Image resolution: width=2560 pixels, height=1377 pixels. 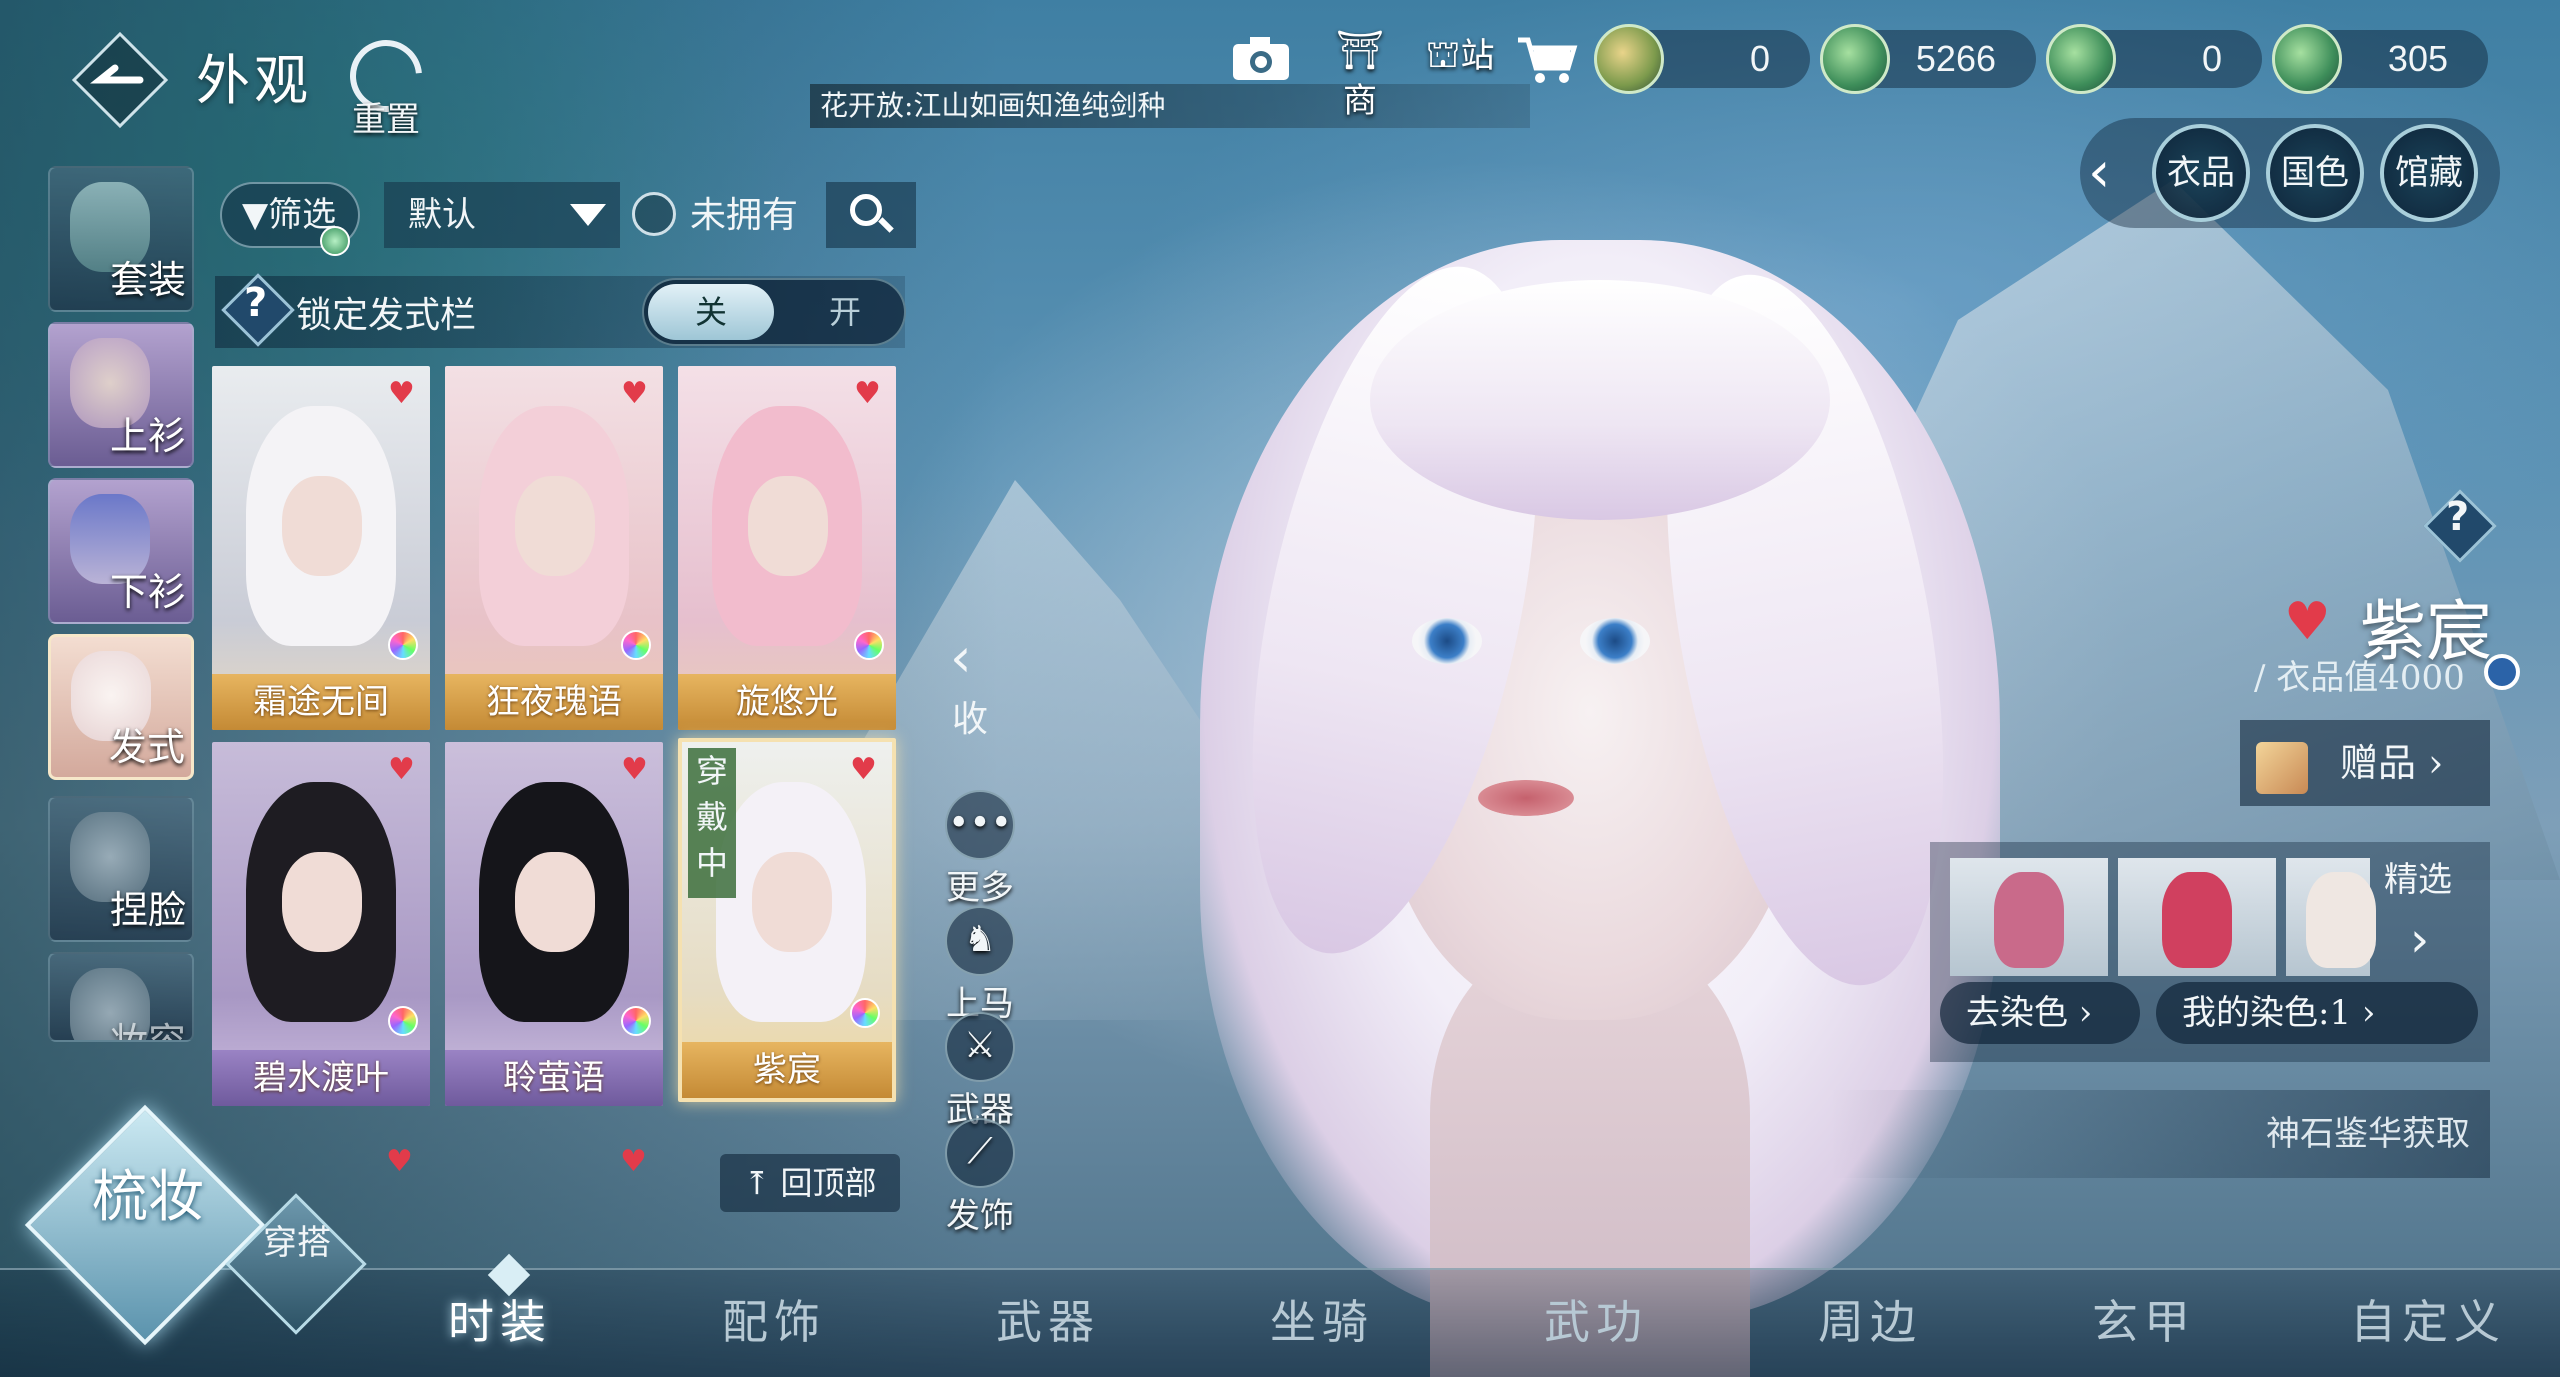 I want to click on hairstyle-card: ♥ 旋悠光, so click(x=787, y=548).